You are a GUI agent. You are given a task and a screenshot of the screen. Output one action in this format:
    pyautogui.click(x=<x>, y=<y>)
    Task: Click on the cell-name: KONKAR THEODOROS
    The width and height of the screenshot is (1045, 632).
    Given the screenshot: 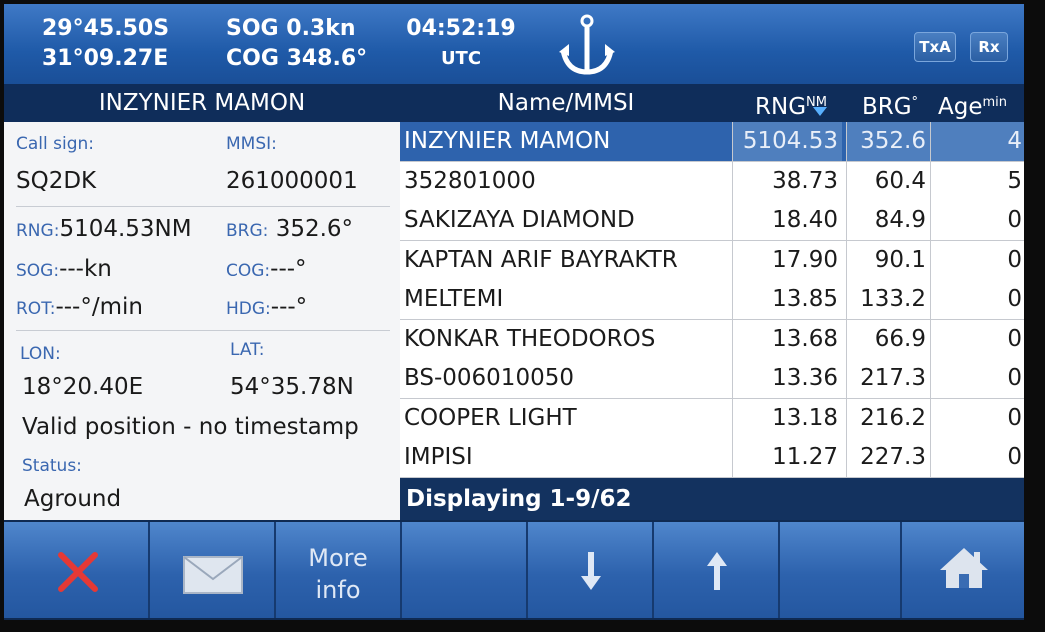 What is the action you would take?
    pyautogui.click(x=530, y=338)
    